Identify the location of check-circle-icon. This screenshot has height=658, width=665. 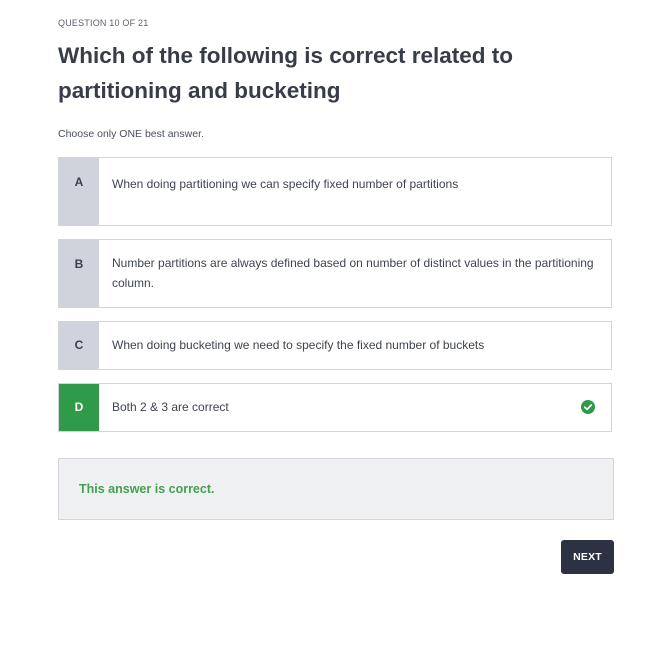
(588, 407).